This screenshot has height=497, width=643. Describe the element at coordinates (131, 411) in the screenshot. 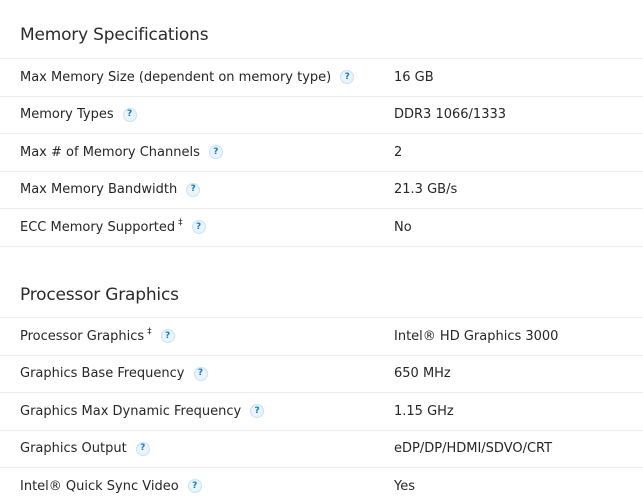

I see `spec-label-text: Graphics Max Dynamic Frequency` at that location.